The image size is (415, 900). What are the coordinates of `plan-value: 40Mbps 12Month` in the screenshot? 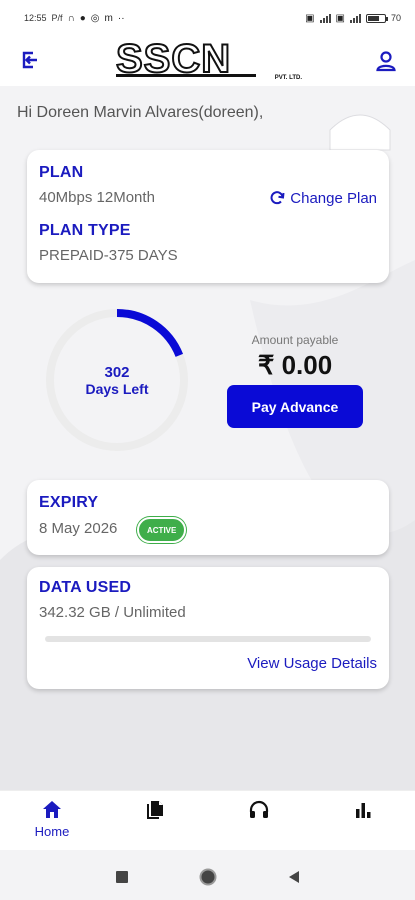 It's located at (97, 197).